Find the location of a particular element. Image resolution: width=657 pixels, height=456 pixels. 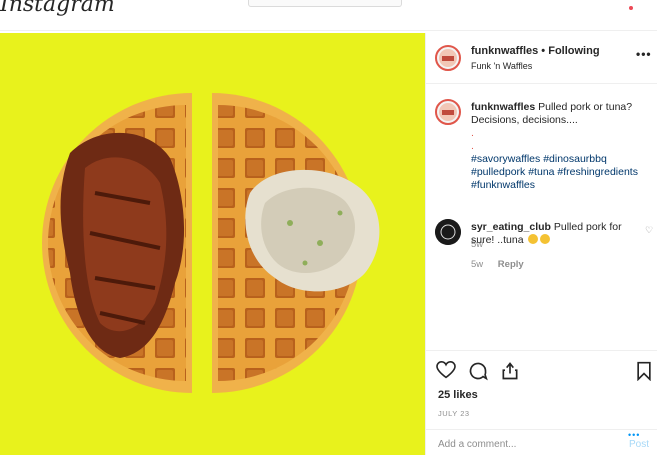

post-comment-button: Post is located at coordinates (639, 444).